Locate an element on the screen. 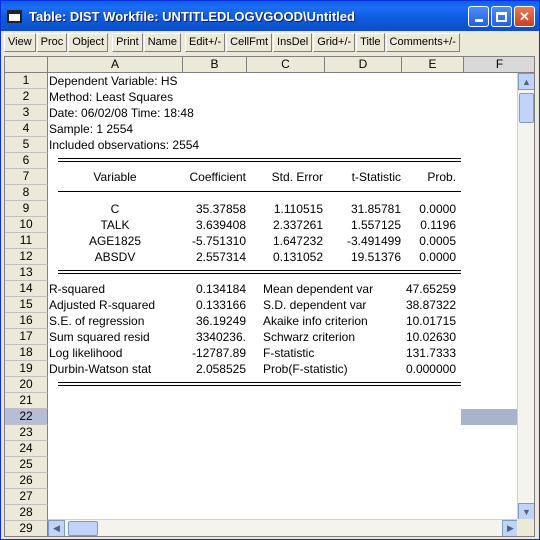 The image size is (540, 540). cell-stat-value-right: 47.65259 is located at coordinates (429, 289).